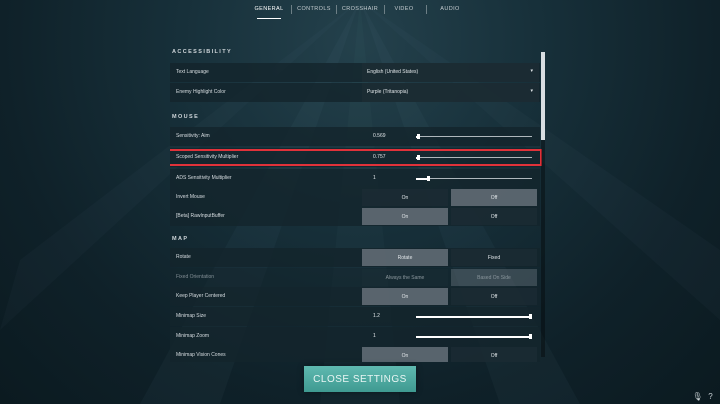 This screenshot has height=404, width=720. I want to click on setting-label: Text Language, so click(192, 72).